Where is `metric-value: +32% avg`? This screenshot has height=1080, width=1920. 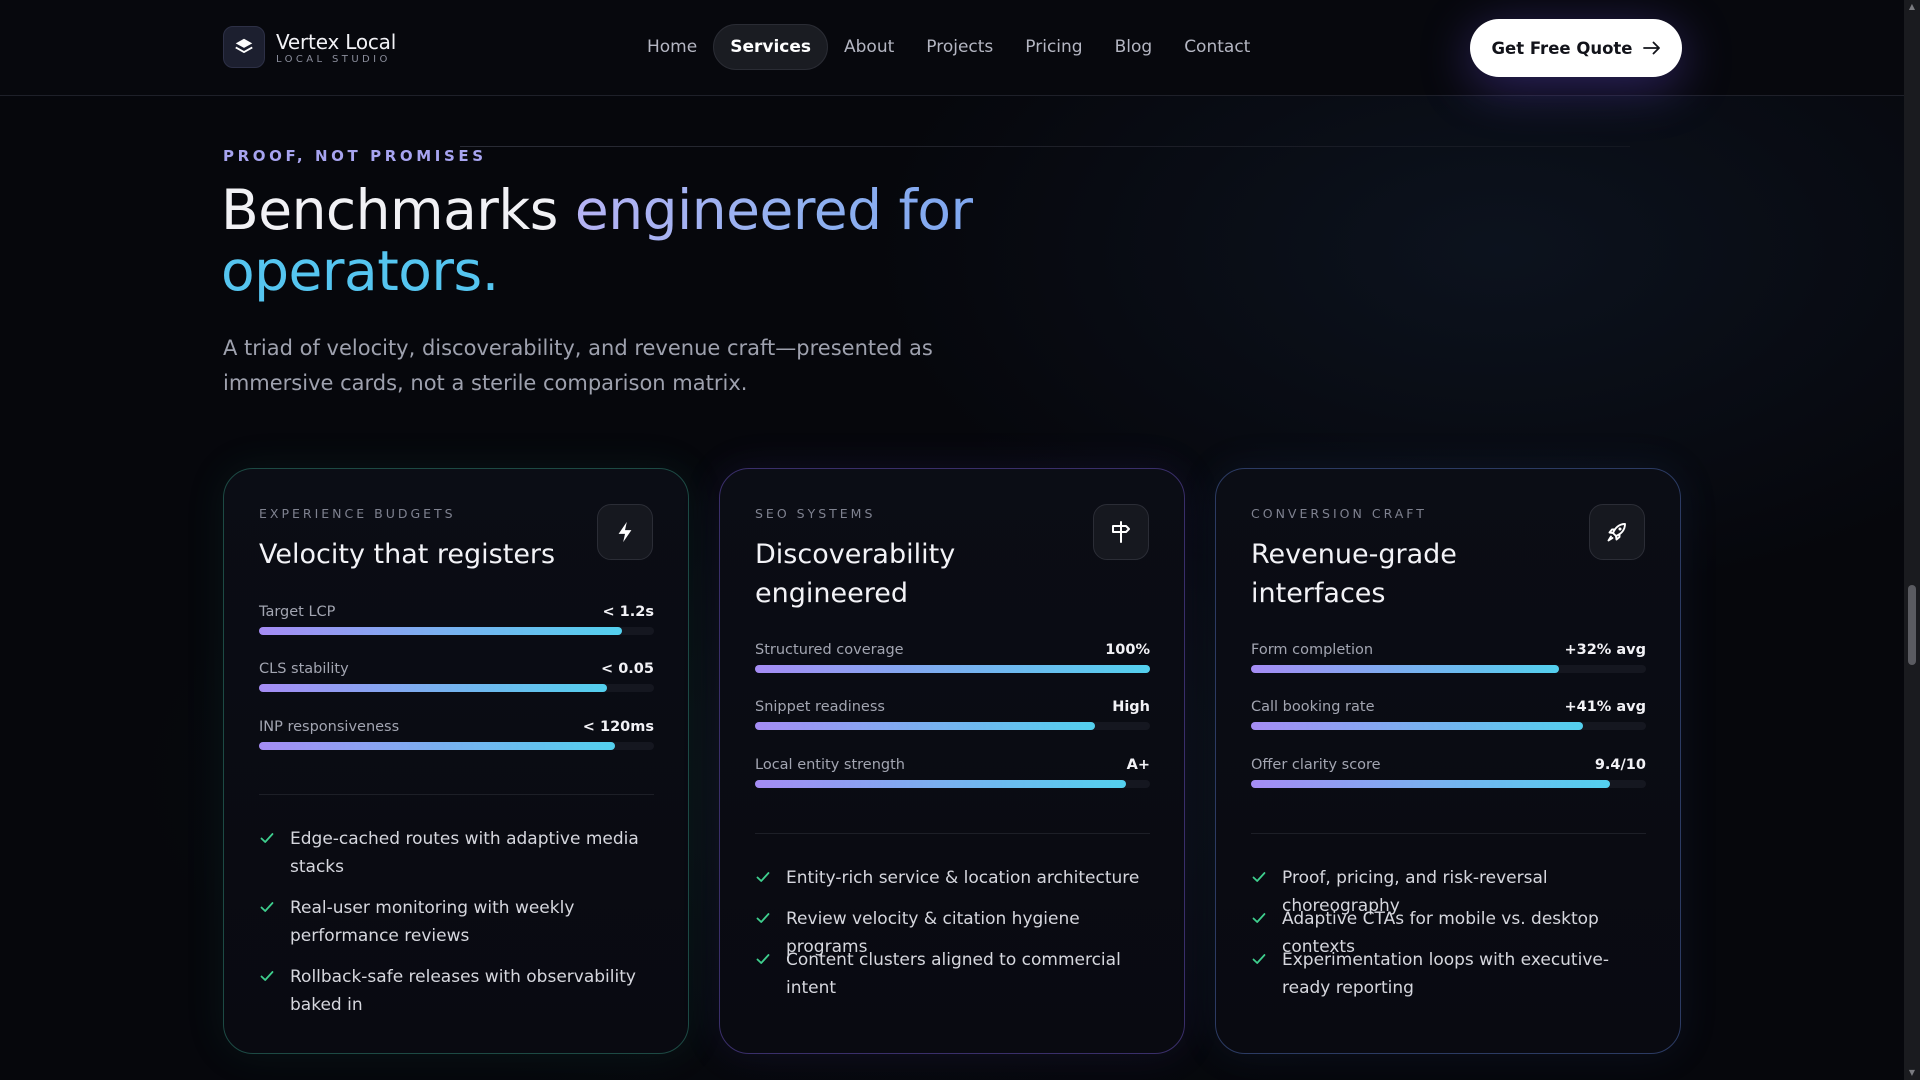
metric-value: +32% avg is located at coordinates (1605, 650).